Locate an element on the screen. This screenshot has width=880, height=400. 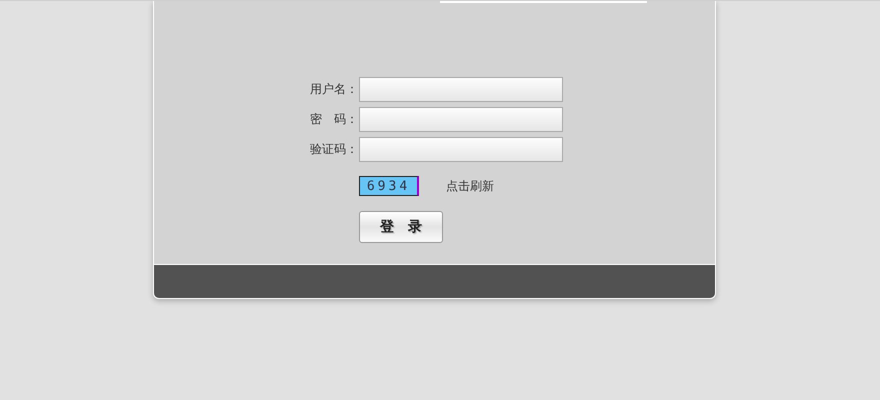
field-label: 密 码： is located at coordinates (333, 119).